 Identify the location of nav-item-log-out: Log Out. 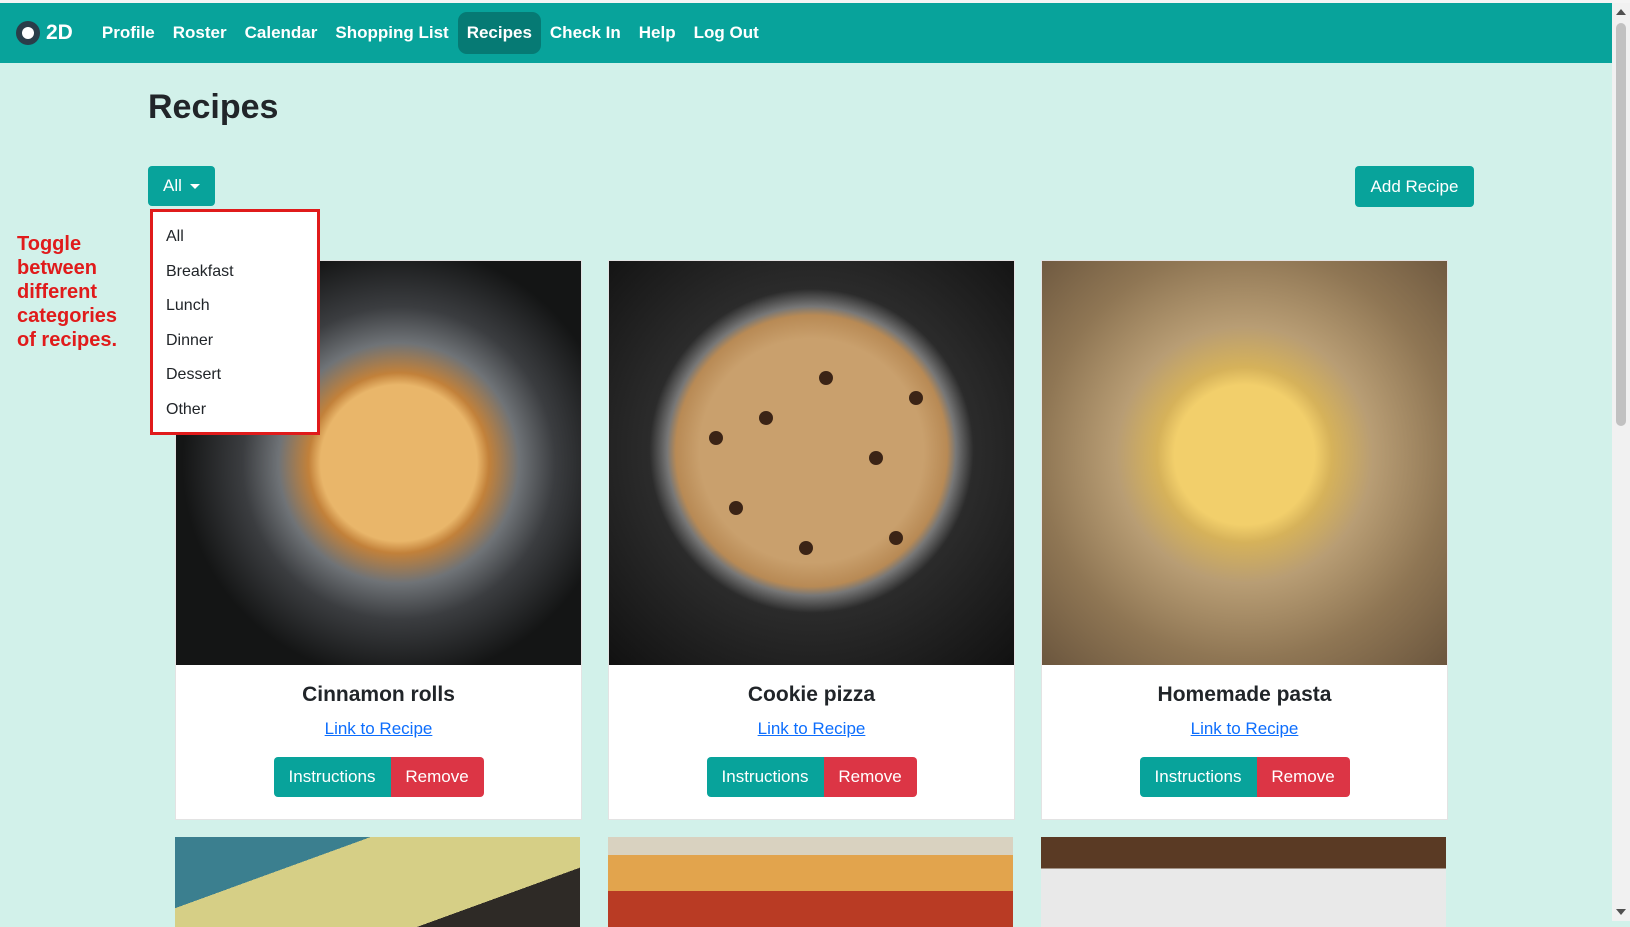
(726, 33).